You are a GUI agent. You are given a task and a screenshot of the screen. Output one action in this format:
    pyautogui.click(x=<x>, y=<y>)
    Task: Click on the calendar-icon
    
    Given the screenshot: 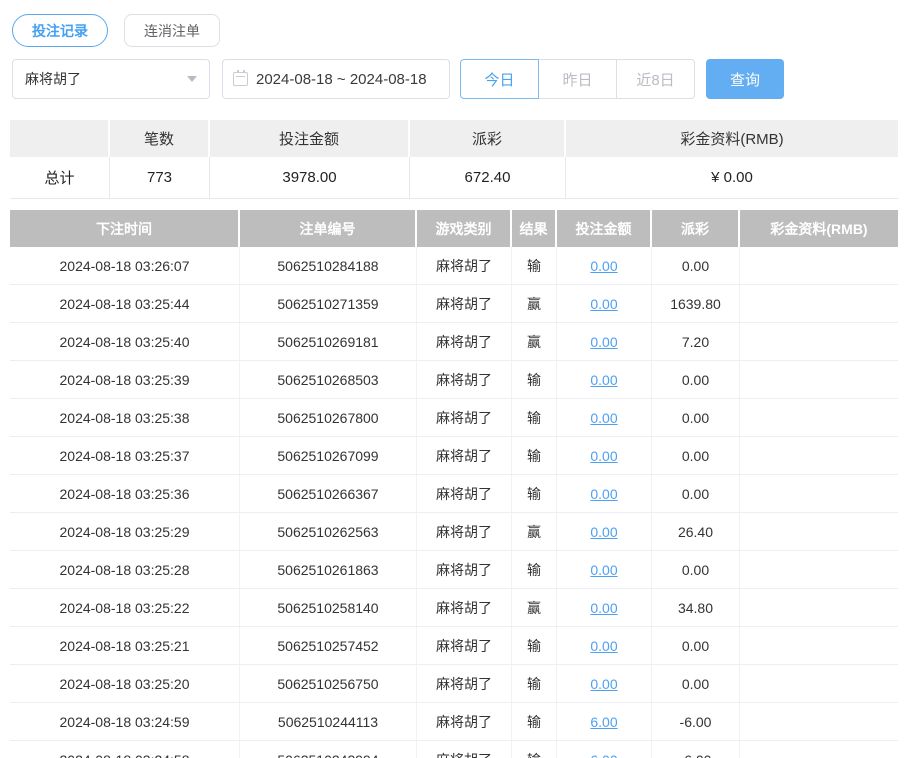 What is the action you would take?
    pyautogui.click(x=240, y=78)
    